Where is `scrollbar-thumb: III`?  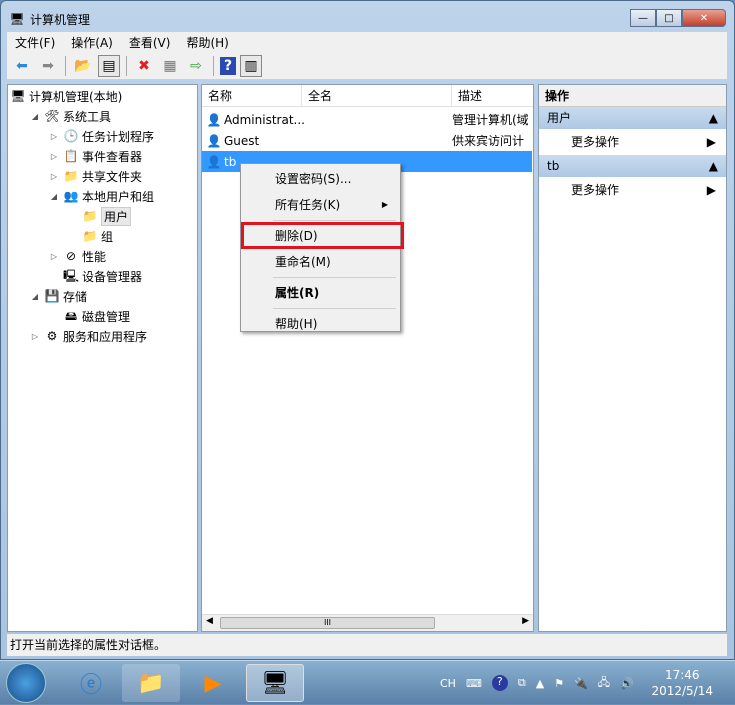 scrollbar-thumb: III is located at coordinates (327, 623).